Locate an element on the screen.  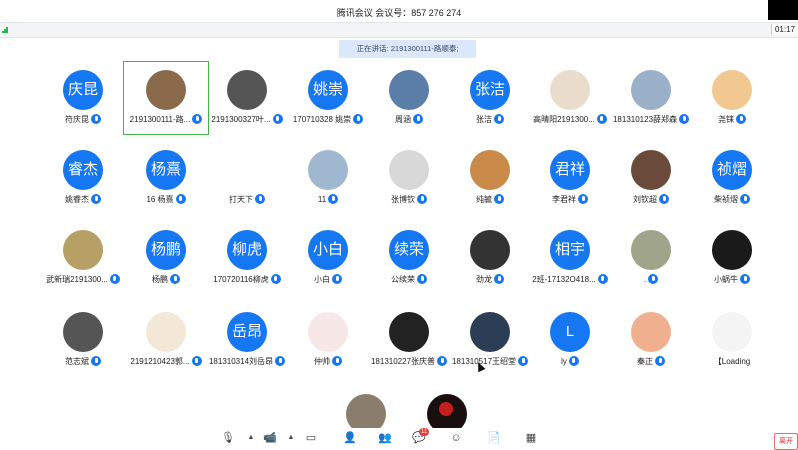
participant-tile: . is located at coordinates (651, 258).